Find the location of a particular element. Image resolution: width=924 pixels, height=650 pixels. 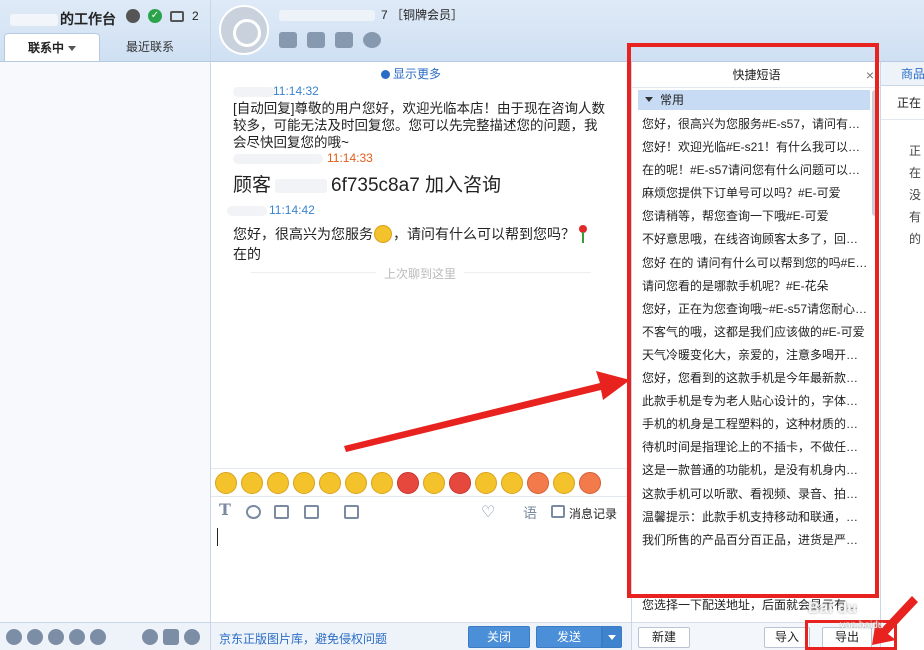

rose-emoji-icon is located at coordinates (460, 482).